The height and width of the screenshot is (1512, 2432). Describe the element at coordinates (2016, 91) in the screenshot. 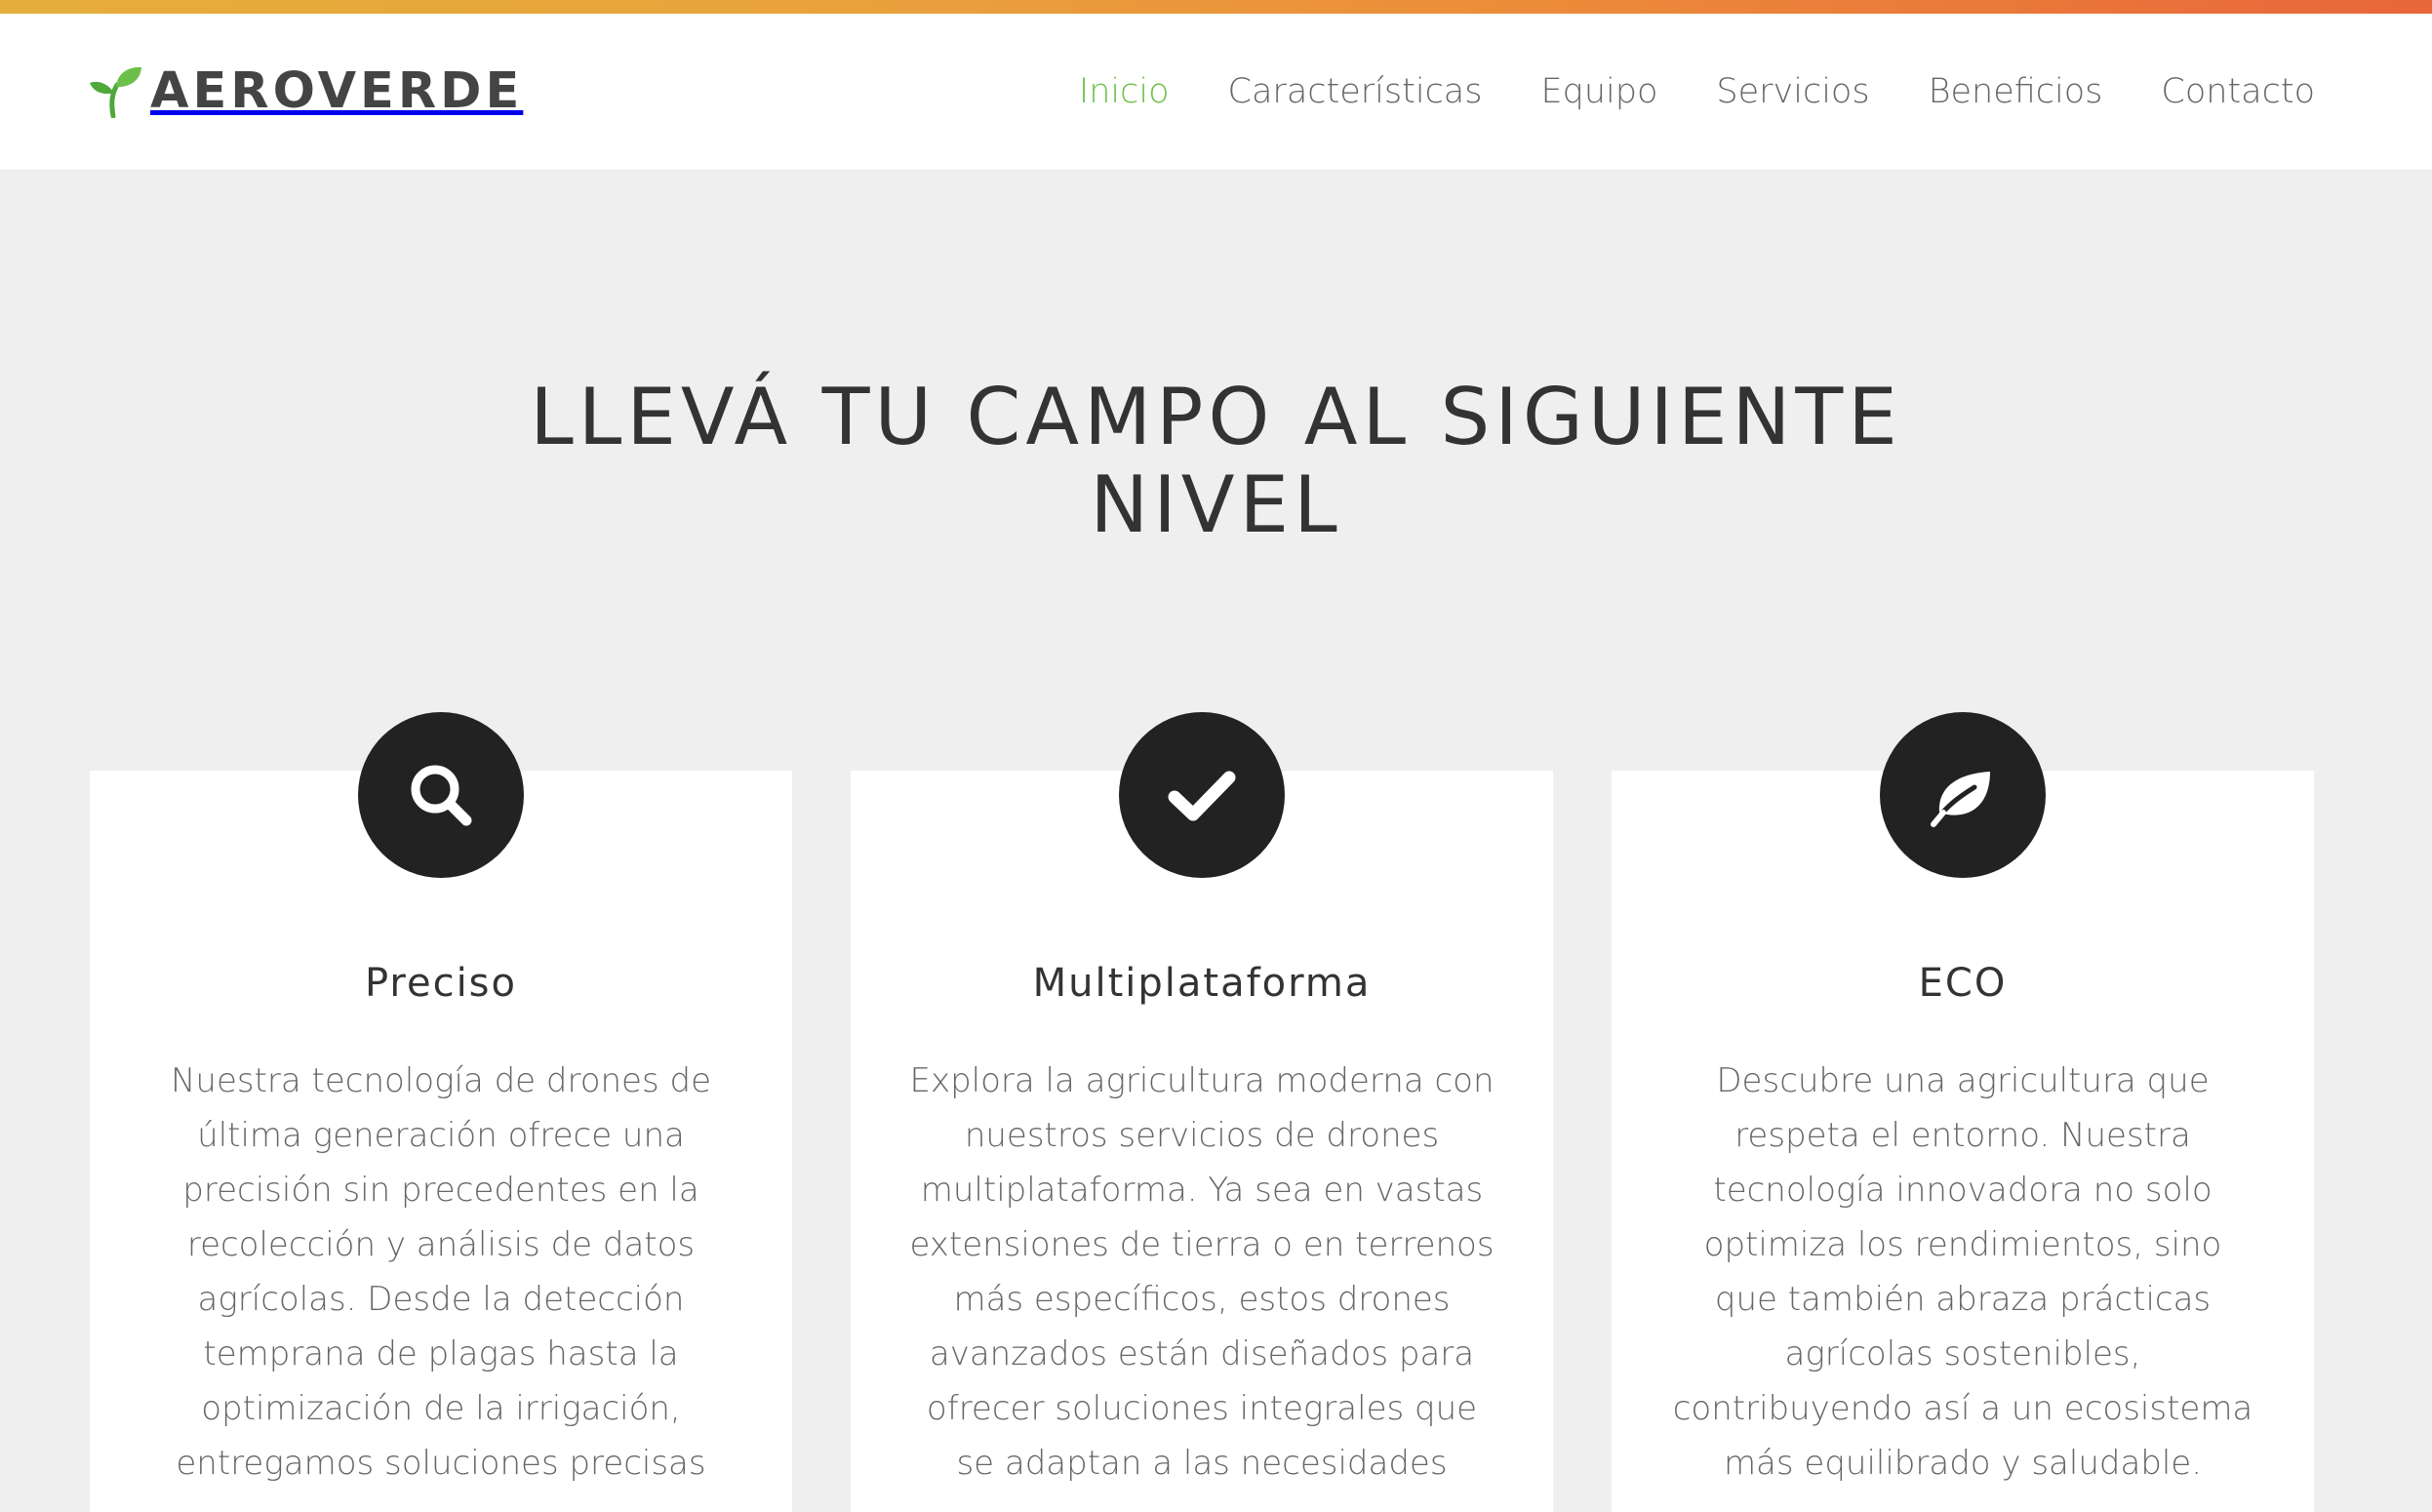

I see `nav-item-beneficios: Beneficios` at that location.